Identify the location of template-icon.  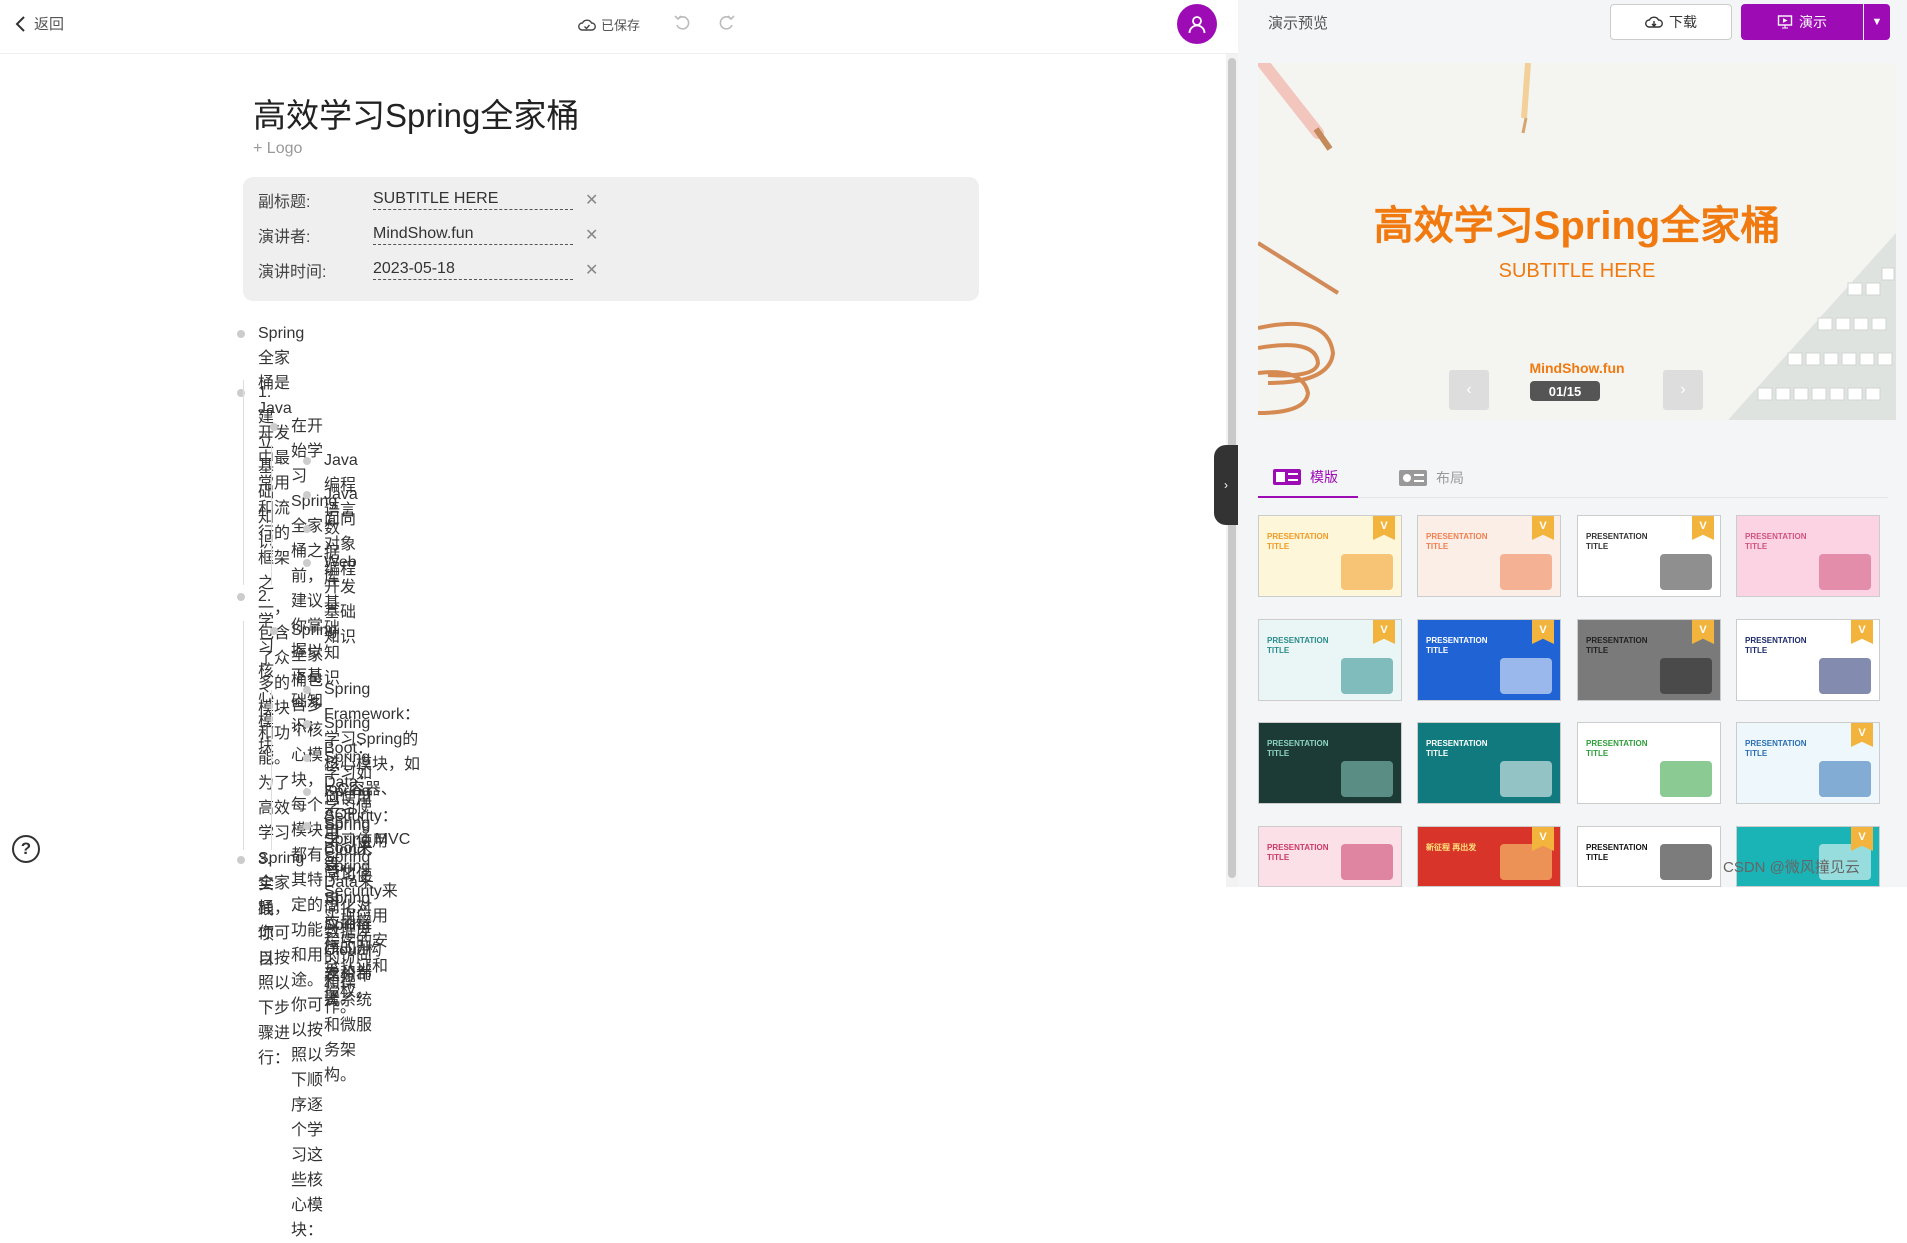
(1287, 477).